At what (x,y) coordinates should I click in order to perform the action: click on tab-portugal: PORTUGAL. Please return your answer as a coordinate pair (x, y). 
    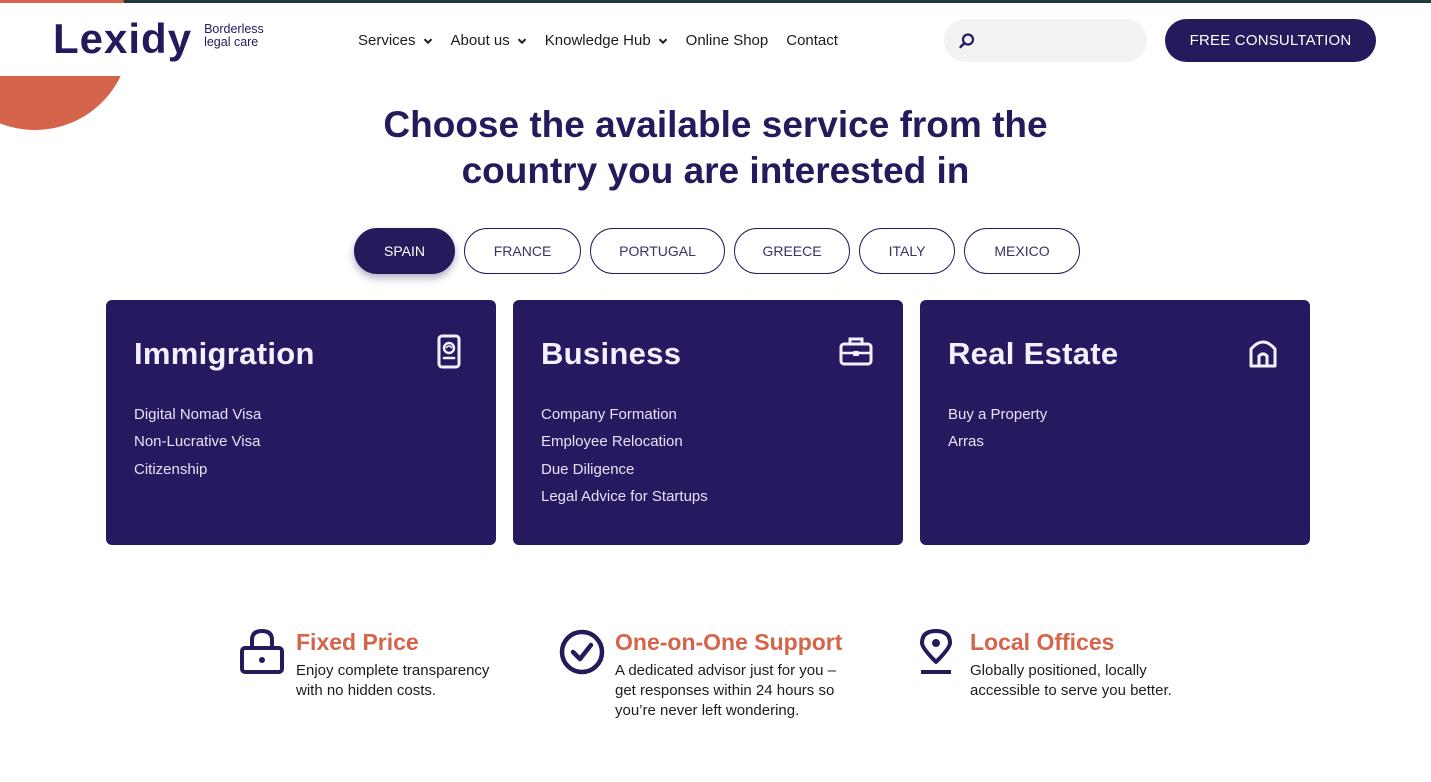
    Looking at the image, I should click on (657, 251).